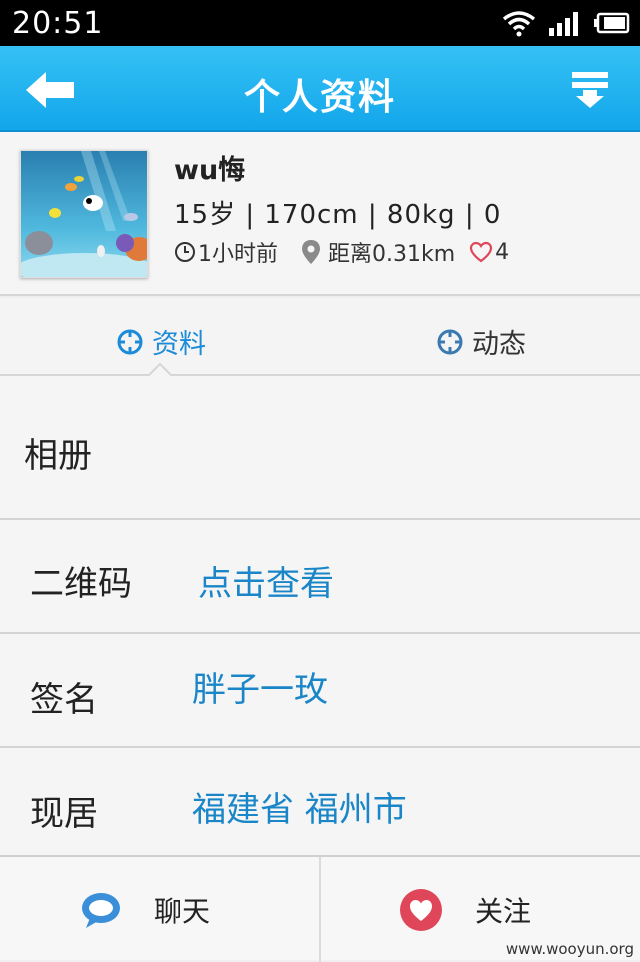  What do you see at coordinates (238, 254) in the screenshot?
I see `last-active-text: 1小时前` at bounding box center [238, 254].